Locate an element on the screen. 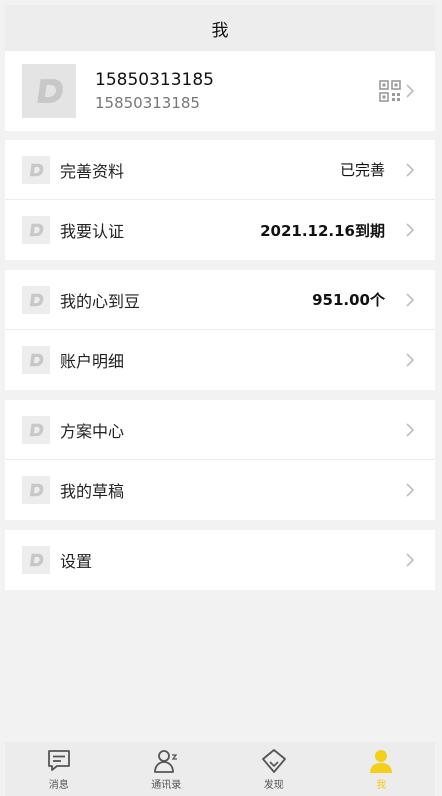 The image size is (442, 796). menu-plan-center: 方案中心 is located at coordinates (220, 430).